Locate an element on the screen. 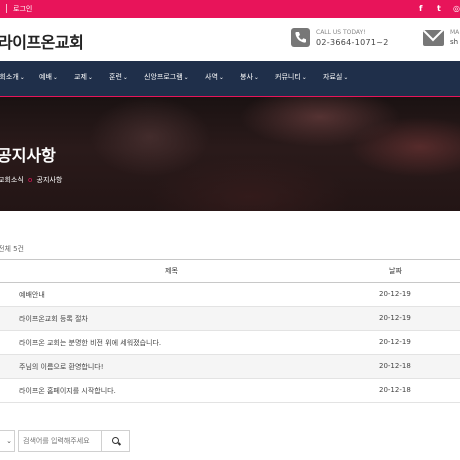  post-title: 라이프온 교회는 분명한 비전 위에 세워졌습니다. is located at coordinates (90, 343).